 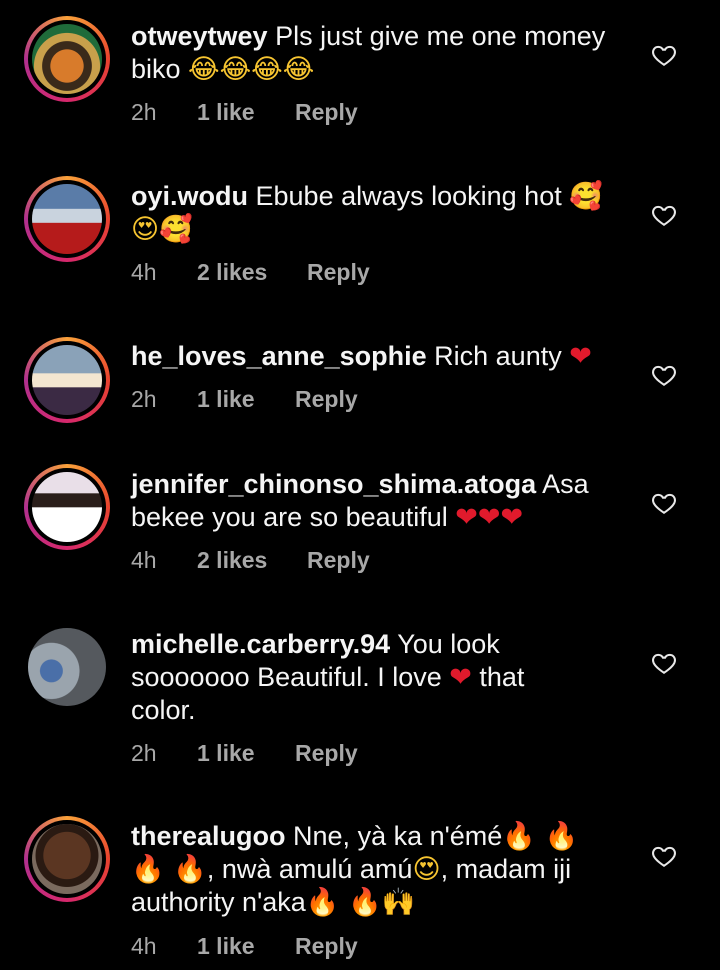 I want to click on comment-username: therealugoo, so click(x=208, y=836).